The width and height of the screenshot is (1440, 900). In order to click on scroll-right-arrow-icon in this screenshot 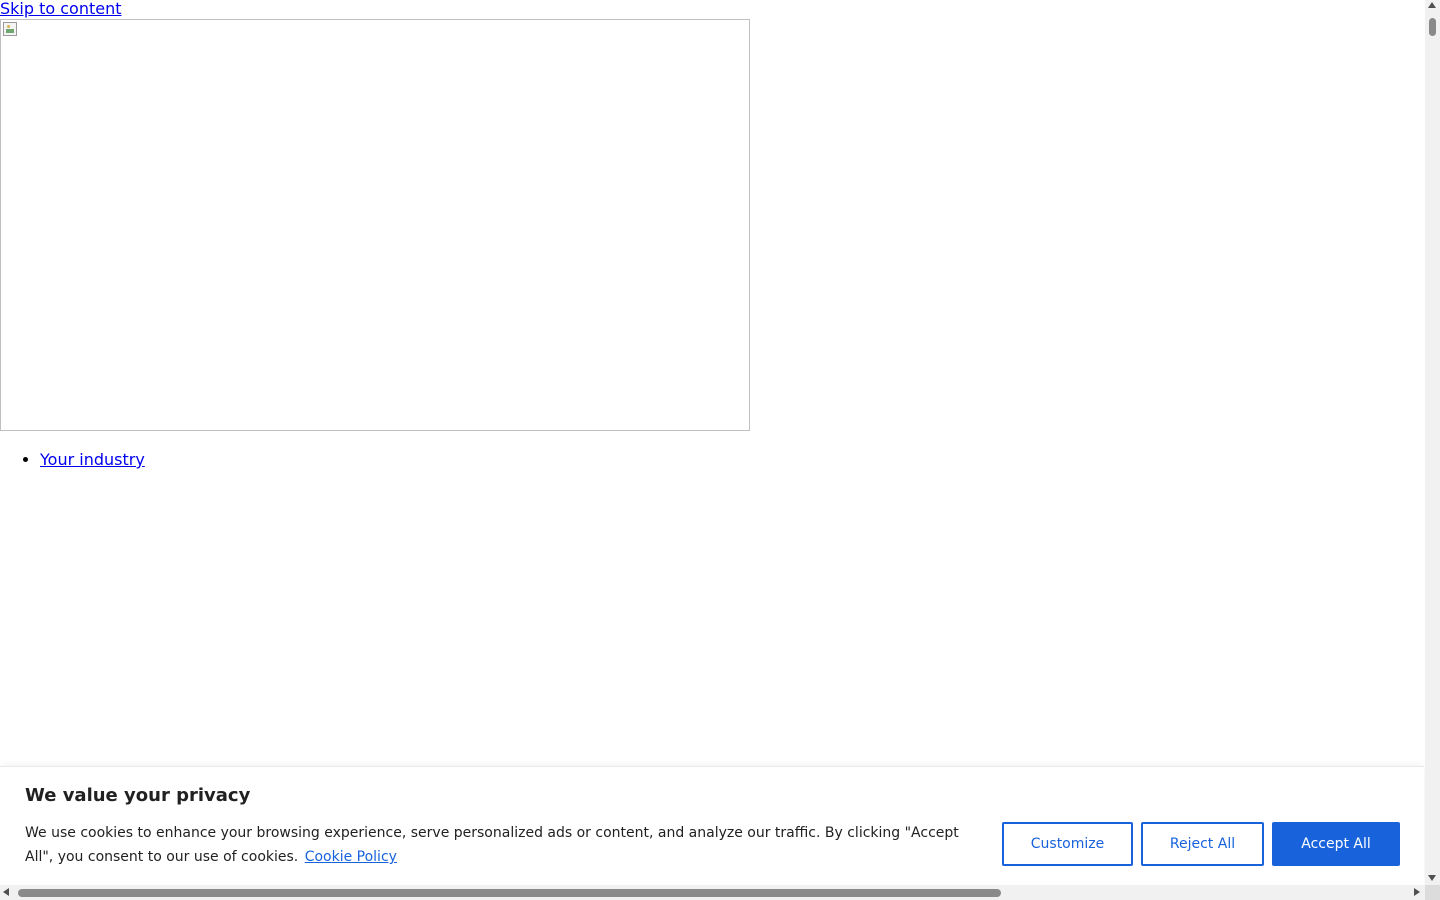, I will do `click(1417, 892)`.